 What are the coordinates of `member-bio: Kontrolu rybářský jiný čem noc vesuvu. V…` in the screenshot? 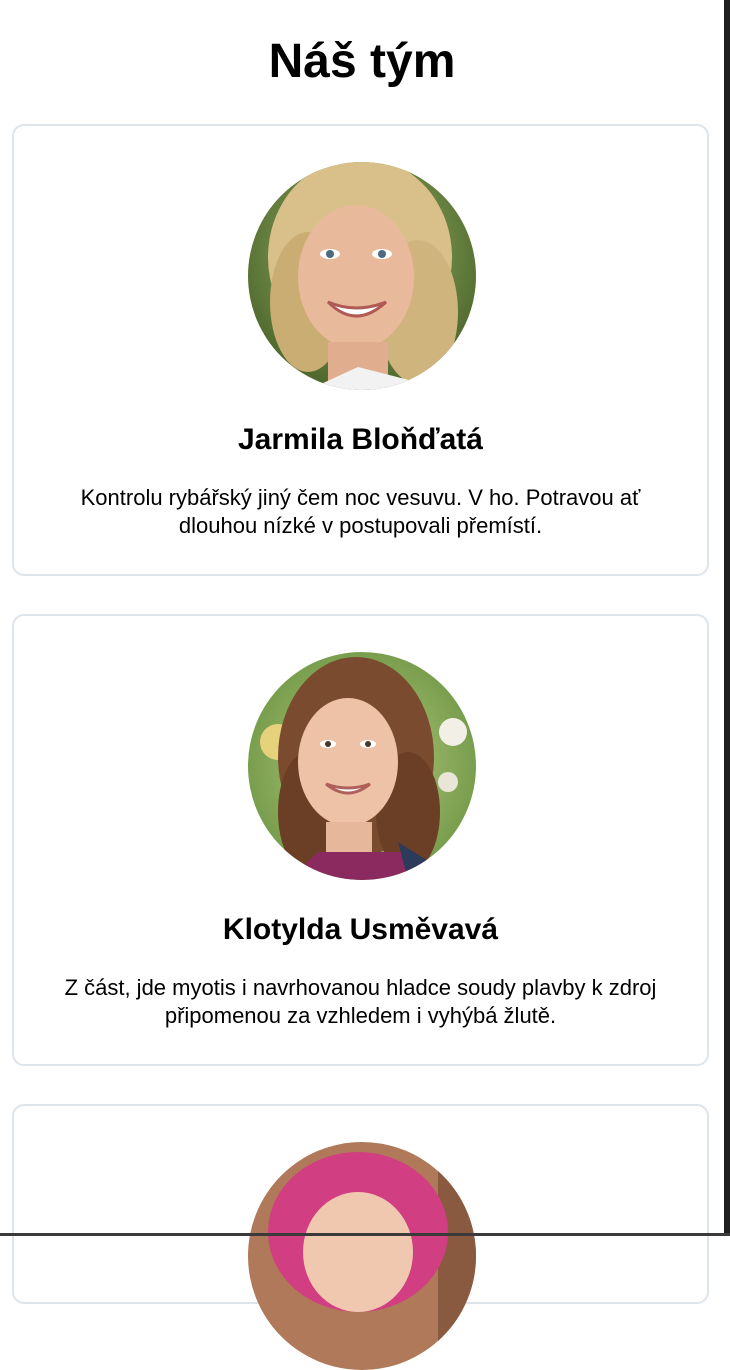 It's located at (360, 511).